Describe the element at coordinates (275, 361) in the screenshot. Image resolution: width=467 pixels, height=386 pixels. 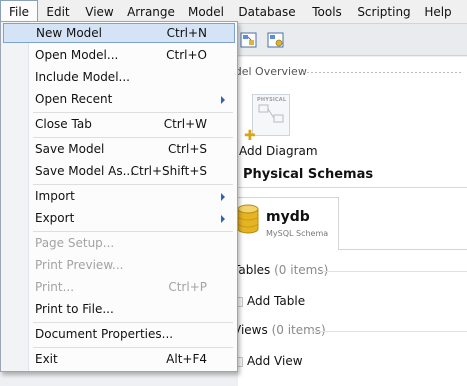
I see `add-view-button: Add View` at that location.